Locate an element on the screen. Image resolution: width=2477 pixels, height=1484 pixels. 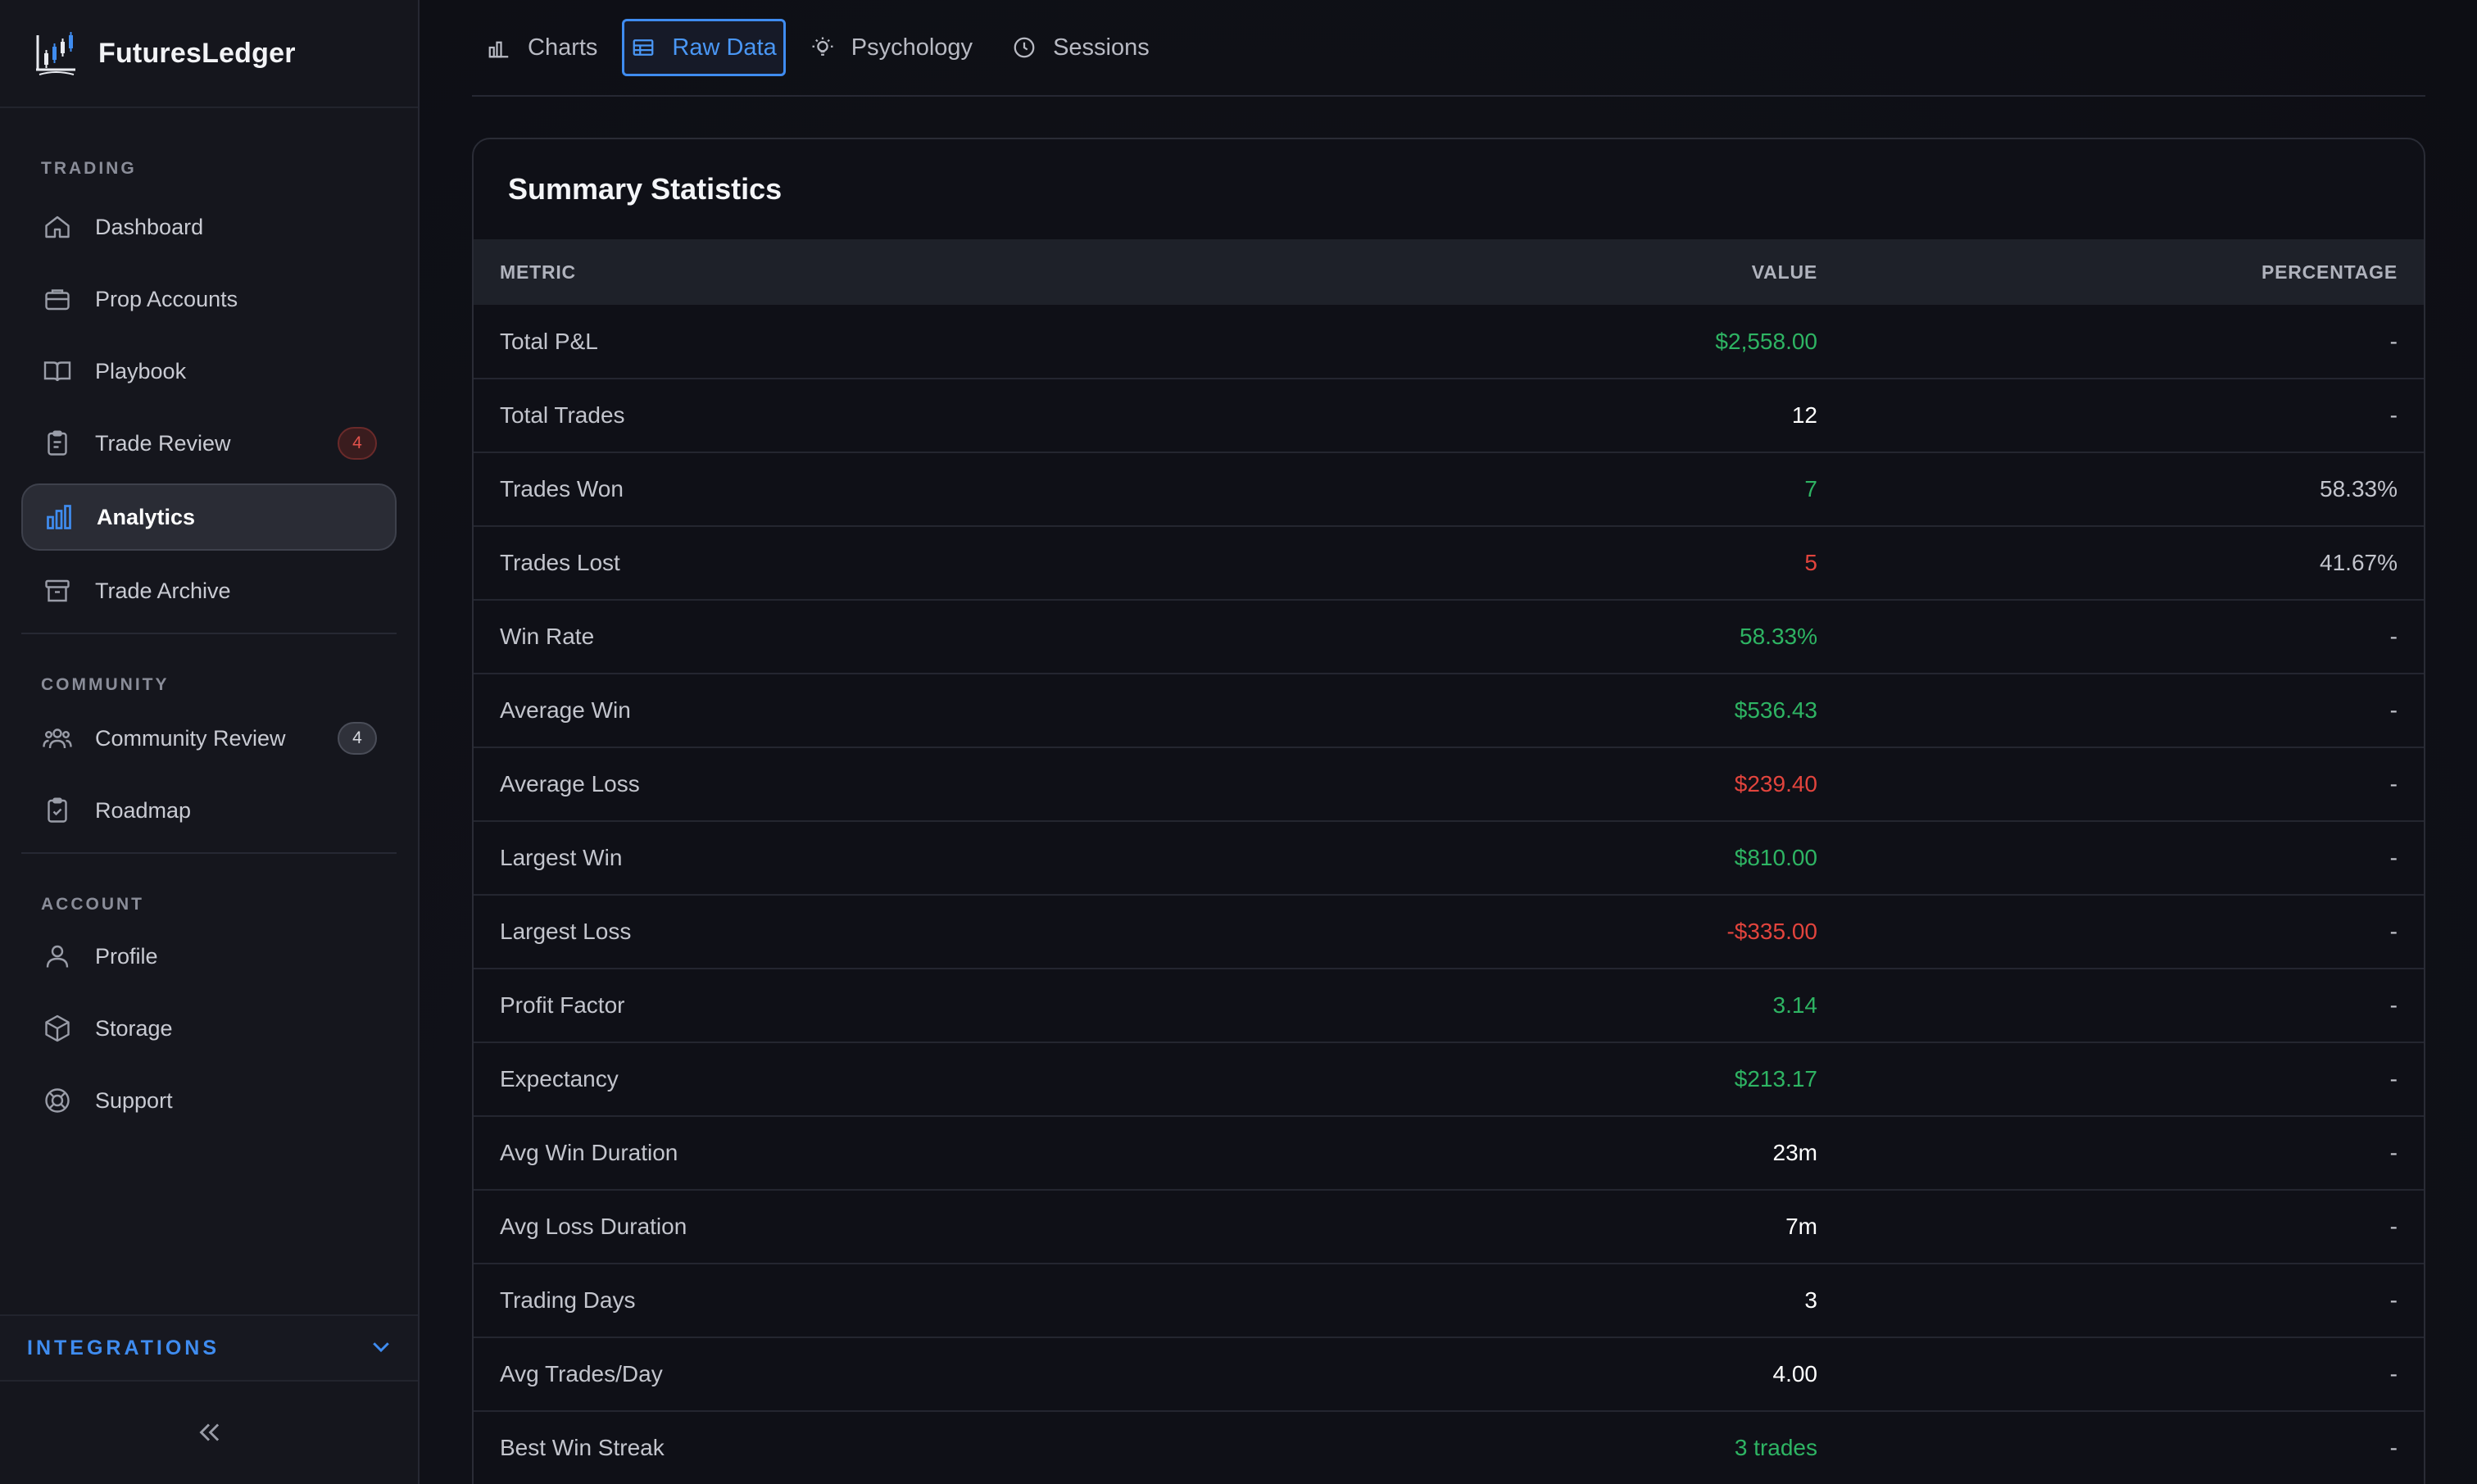
tab-sessions: Sessions is located at coordinates (1080, 47).